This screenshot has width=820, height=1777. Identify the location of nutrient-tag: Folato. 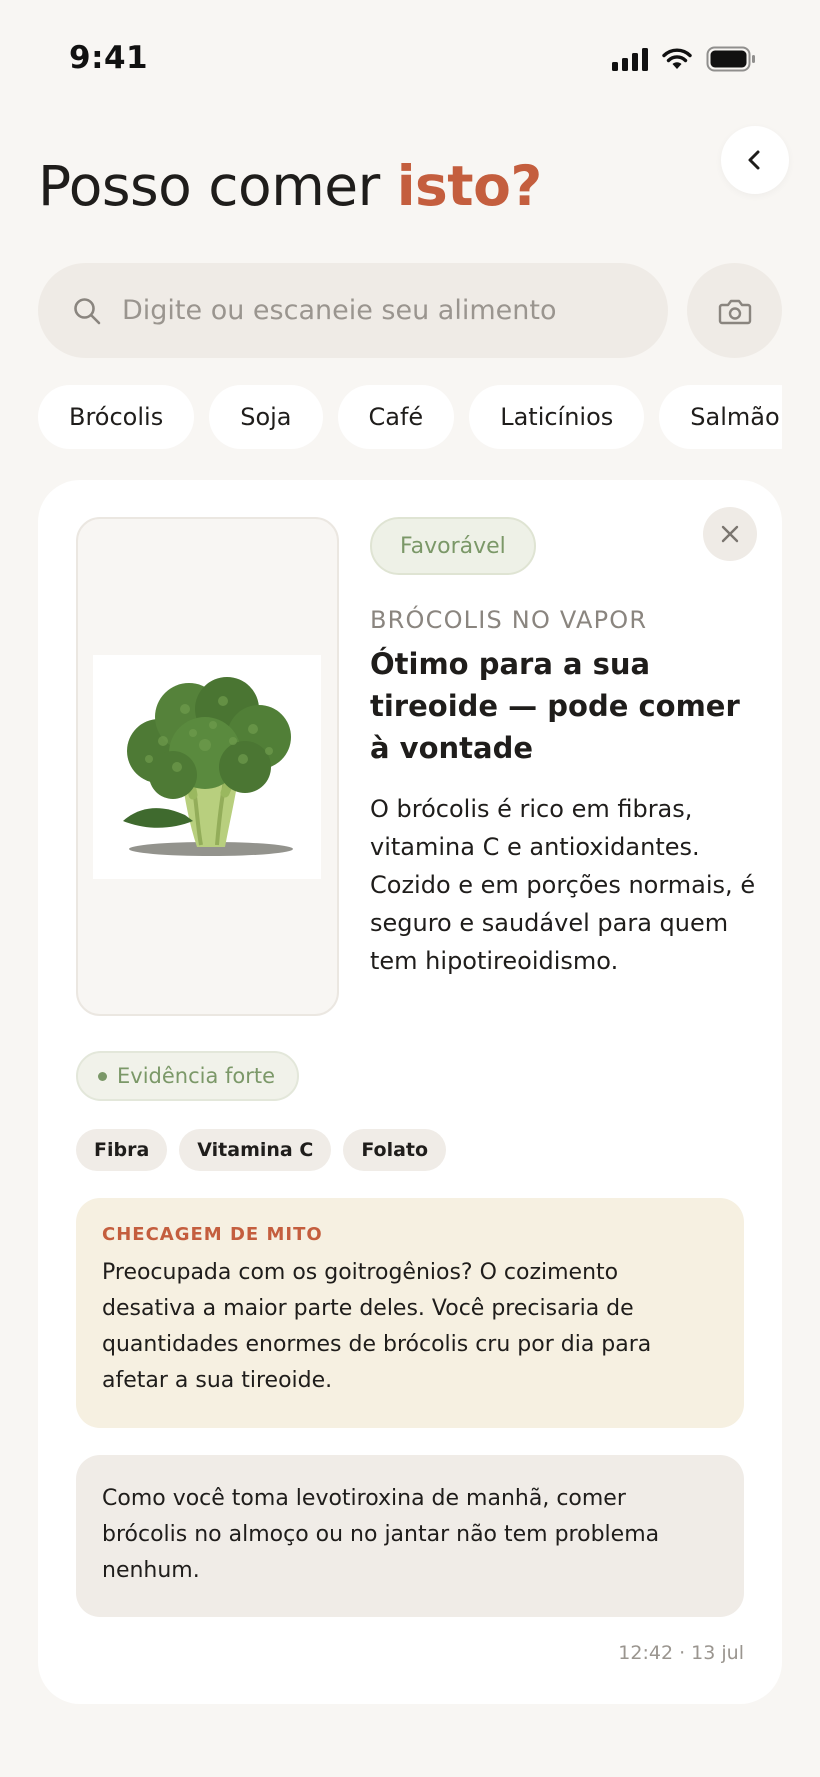
(395, 1150).